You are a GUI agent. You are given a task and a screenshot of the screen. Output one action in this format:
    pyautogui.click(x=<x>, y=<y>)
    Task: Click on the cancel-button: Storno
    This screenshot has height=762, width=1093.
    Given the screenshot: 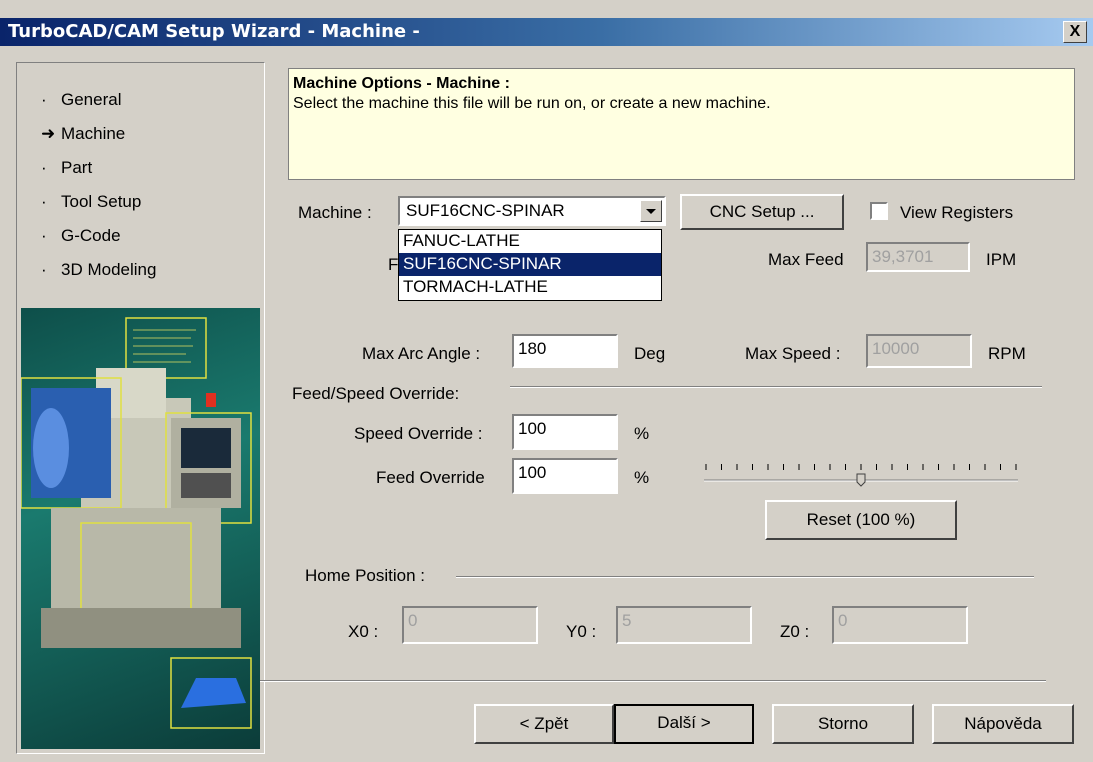 What is the action you would take?
    pyautogui.click(x=843, y=724)
    